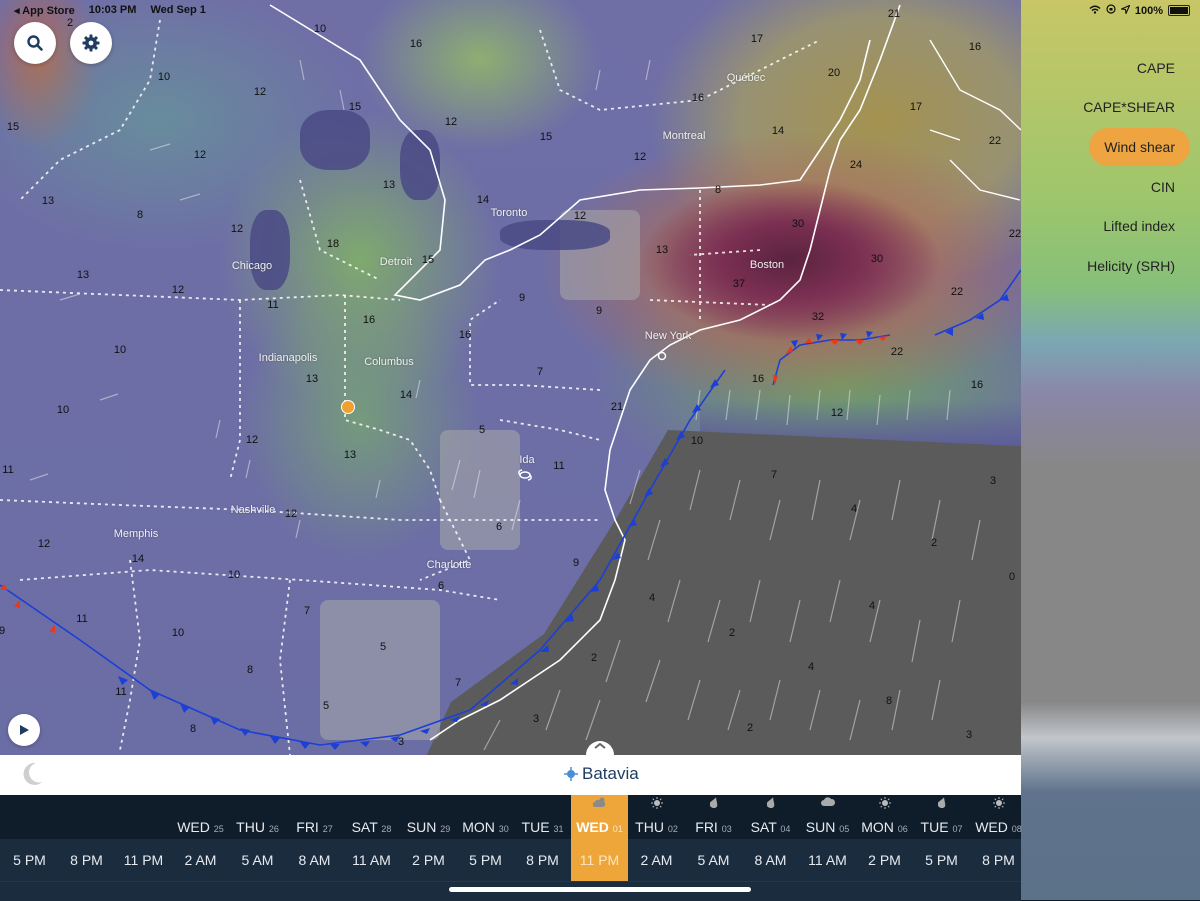 The height and width of the screenshot is (901, 1200). What do you see at coordinates (884, 804) in the screenshot?
I see `sun-icon` at bounding box center [884, 804].